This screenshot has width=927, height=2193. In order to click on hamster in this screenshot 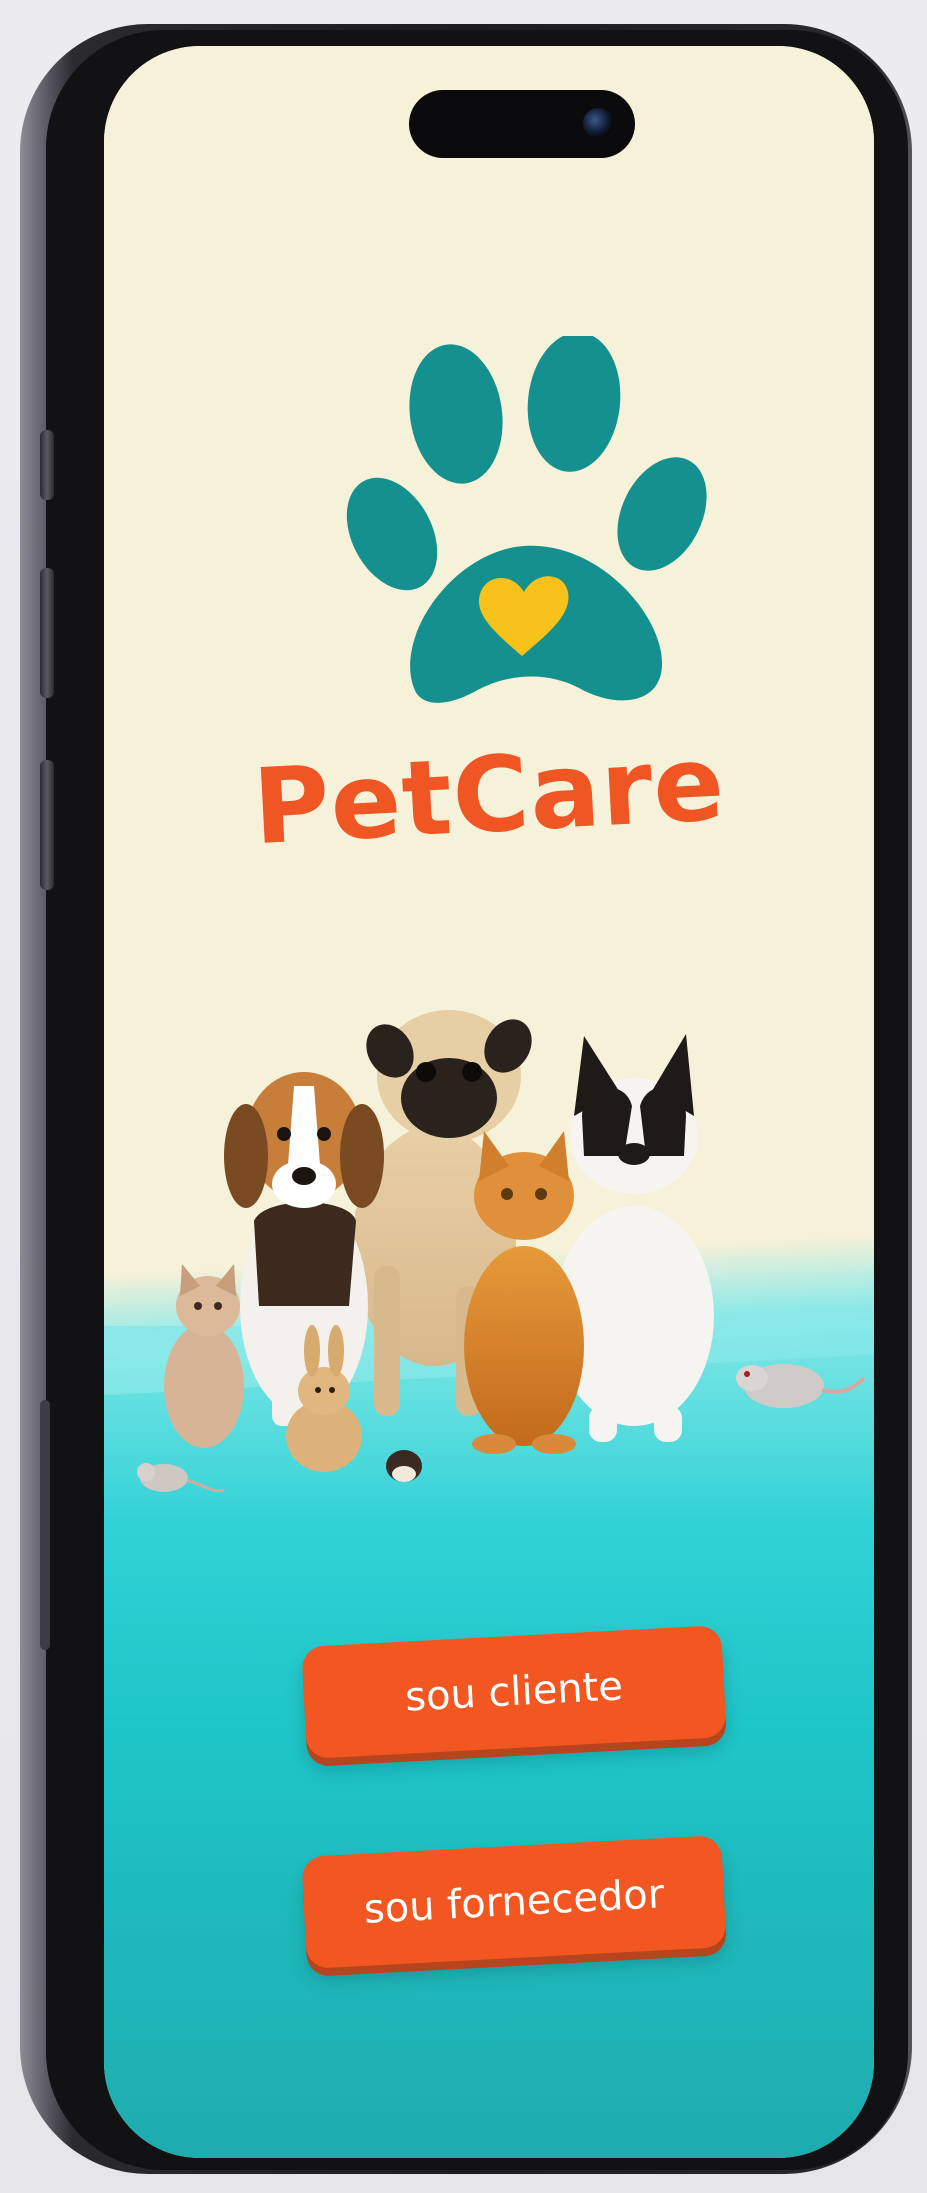, I will do `click(404, 1466)`.